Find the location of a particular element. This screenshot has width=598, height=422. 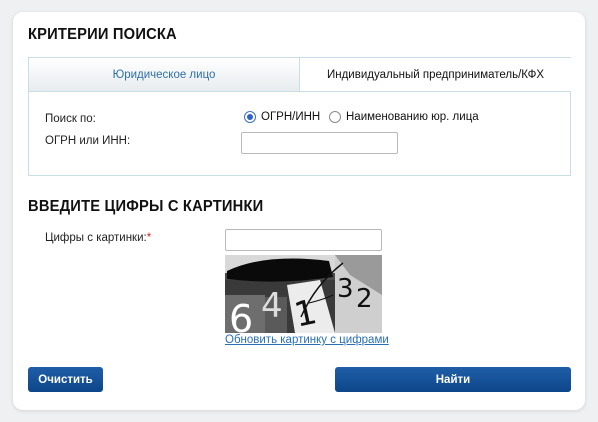

clear-button: Очистить is located at coordinates (65, 379).